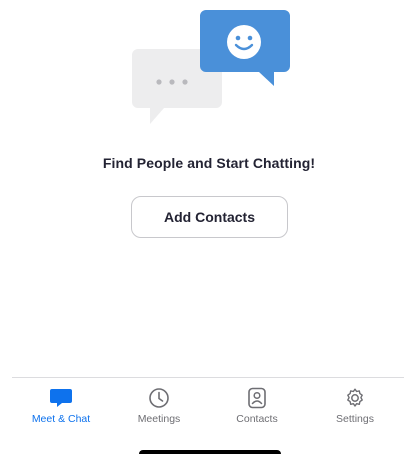 This screenshot has height=454, width=404. I want to click on chat-bubble-icon, so click(61, 398).